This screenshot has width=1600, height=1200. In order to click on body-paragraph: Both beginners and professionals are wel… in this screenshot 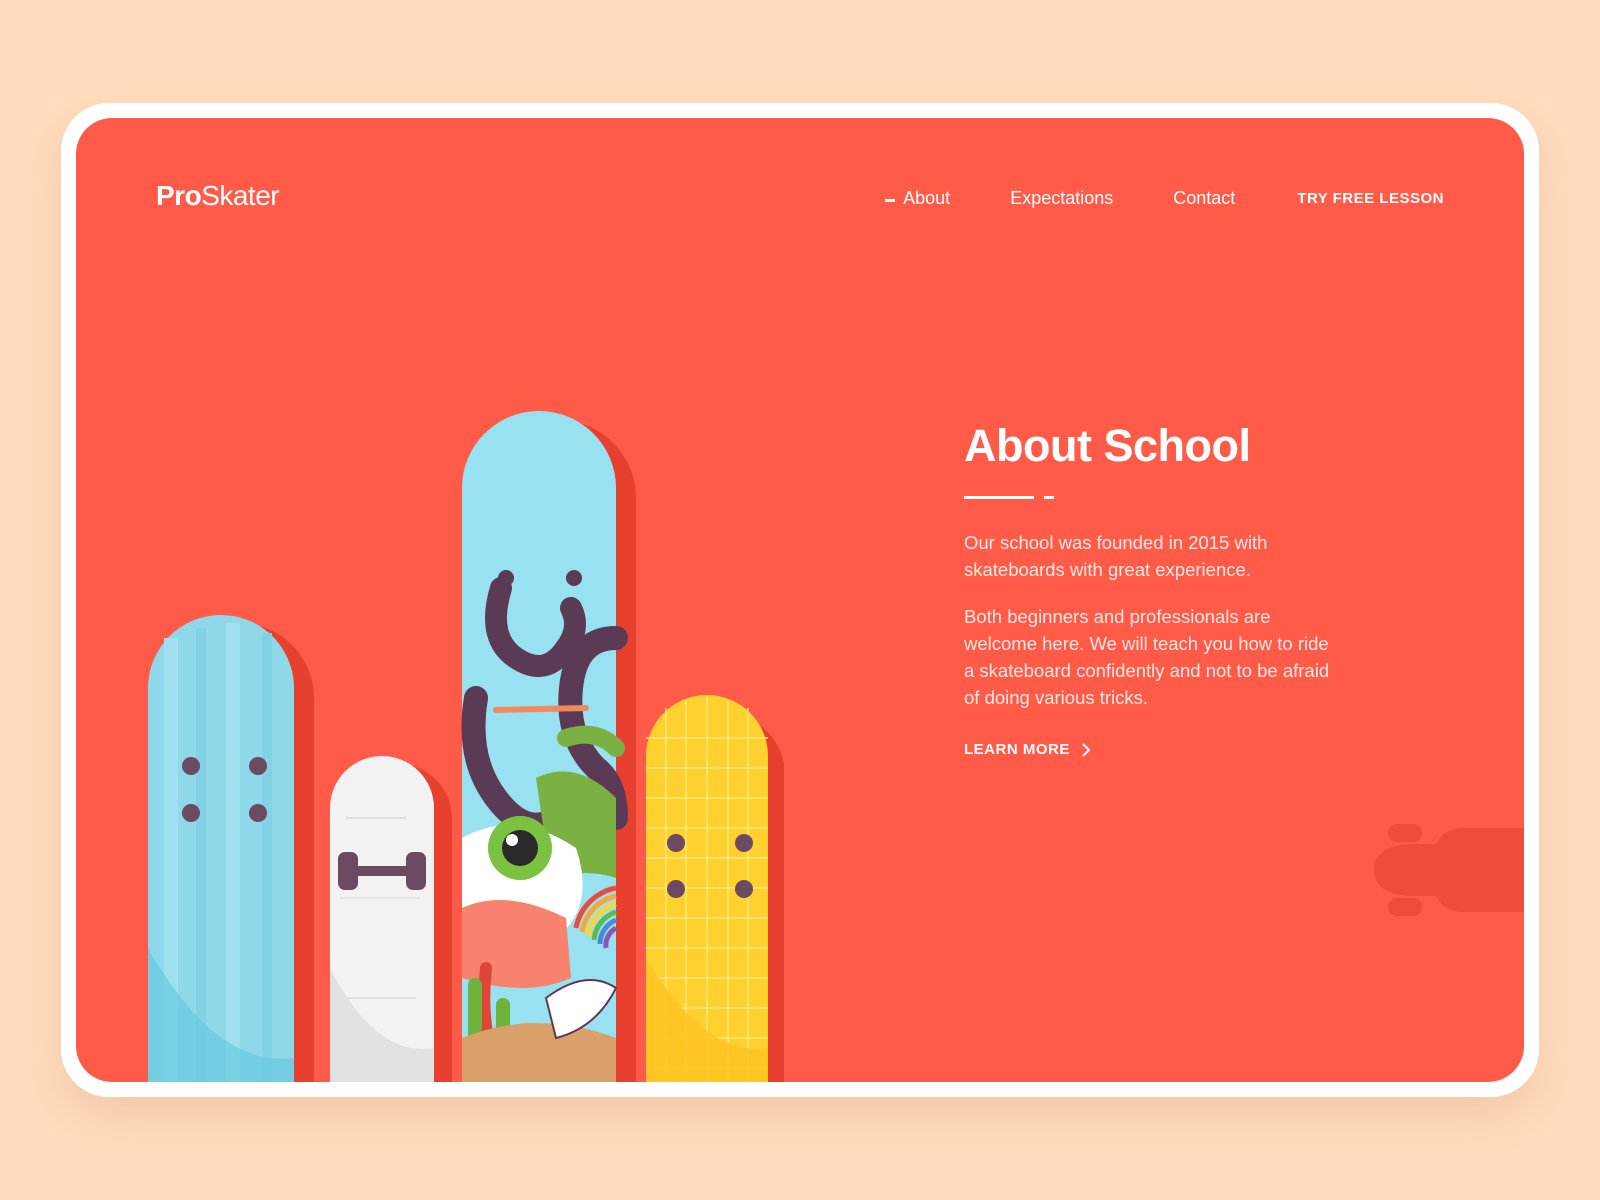, I will do `click(1147, 657)`.